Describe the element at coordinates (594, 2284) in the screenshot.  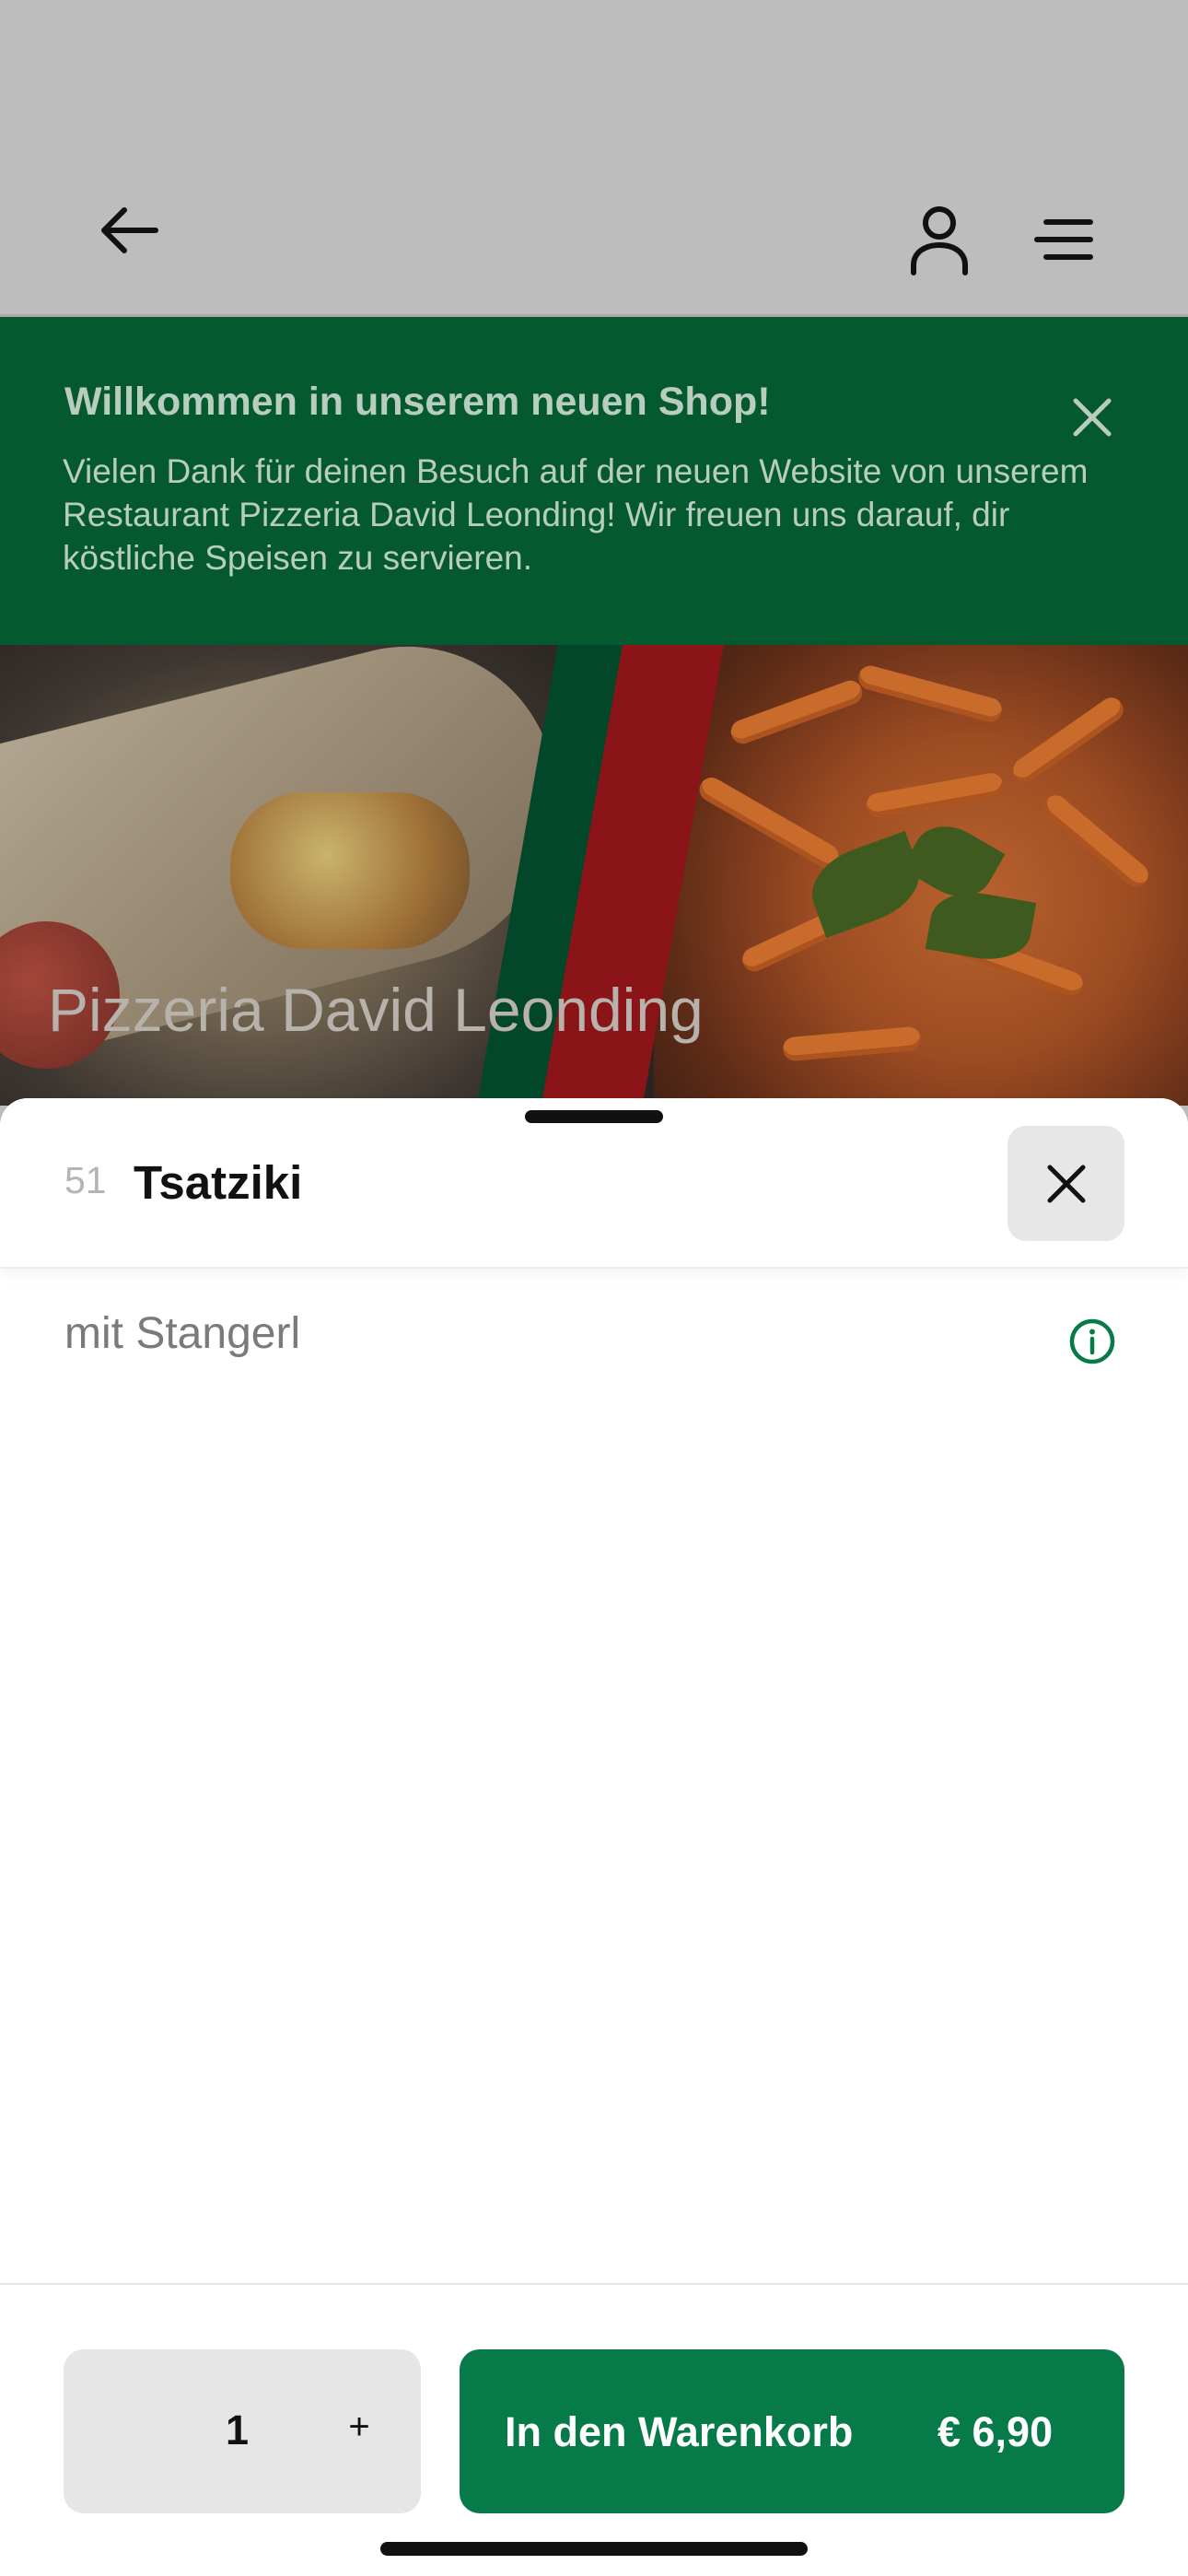
I see `footer-divider` at that location.